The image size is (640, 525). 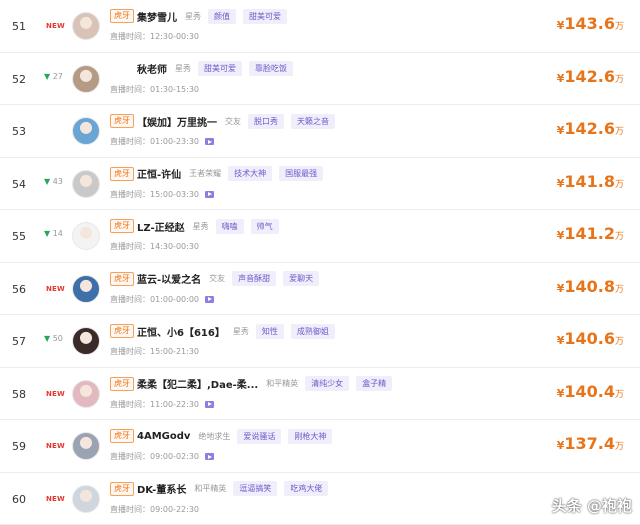 I want to click on gift-value: ¥141.2万, so click(x=590, y=233).